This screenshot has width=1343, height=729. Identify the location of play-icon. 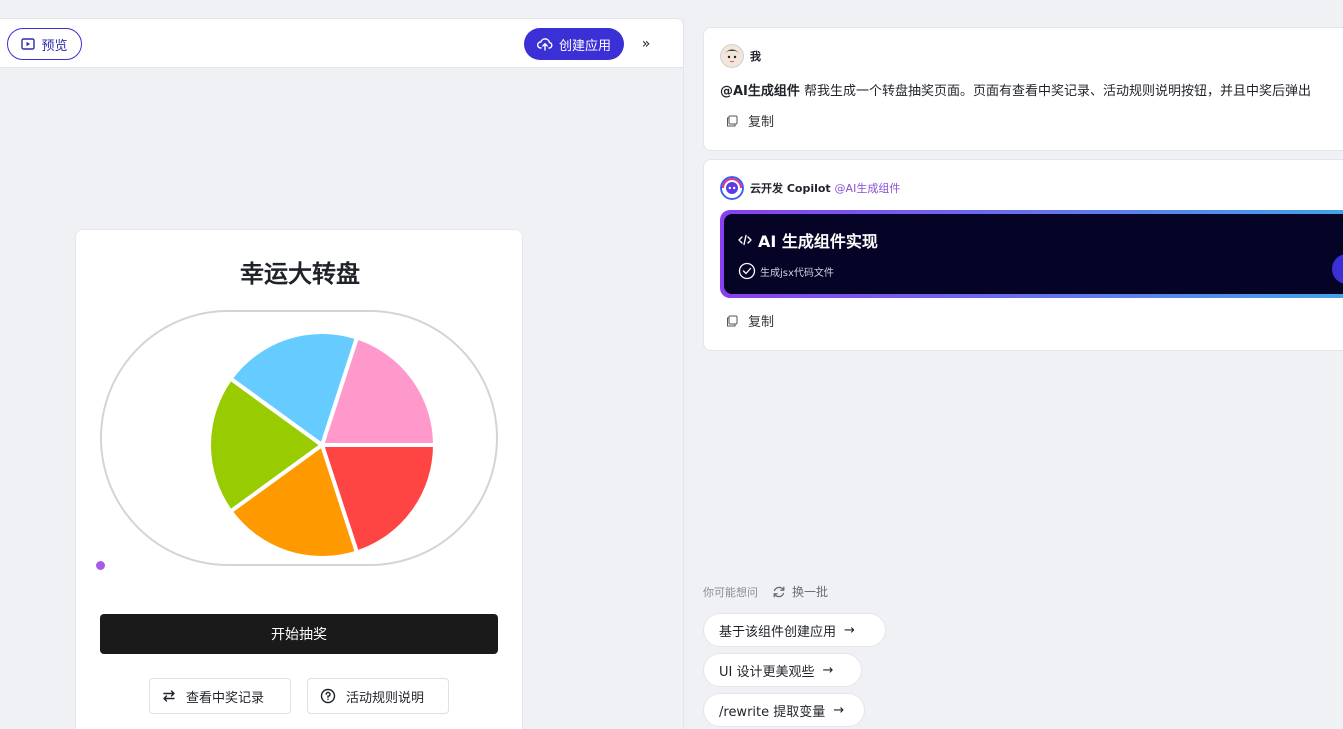
(28, 44).